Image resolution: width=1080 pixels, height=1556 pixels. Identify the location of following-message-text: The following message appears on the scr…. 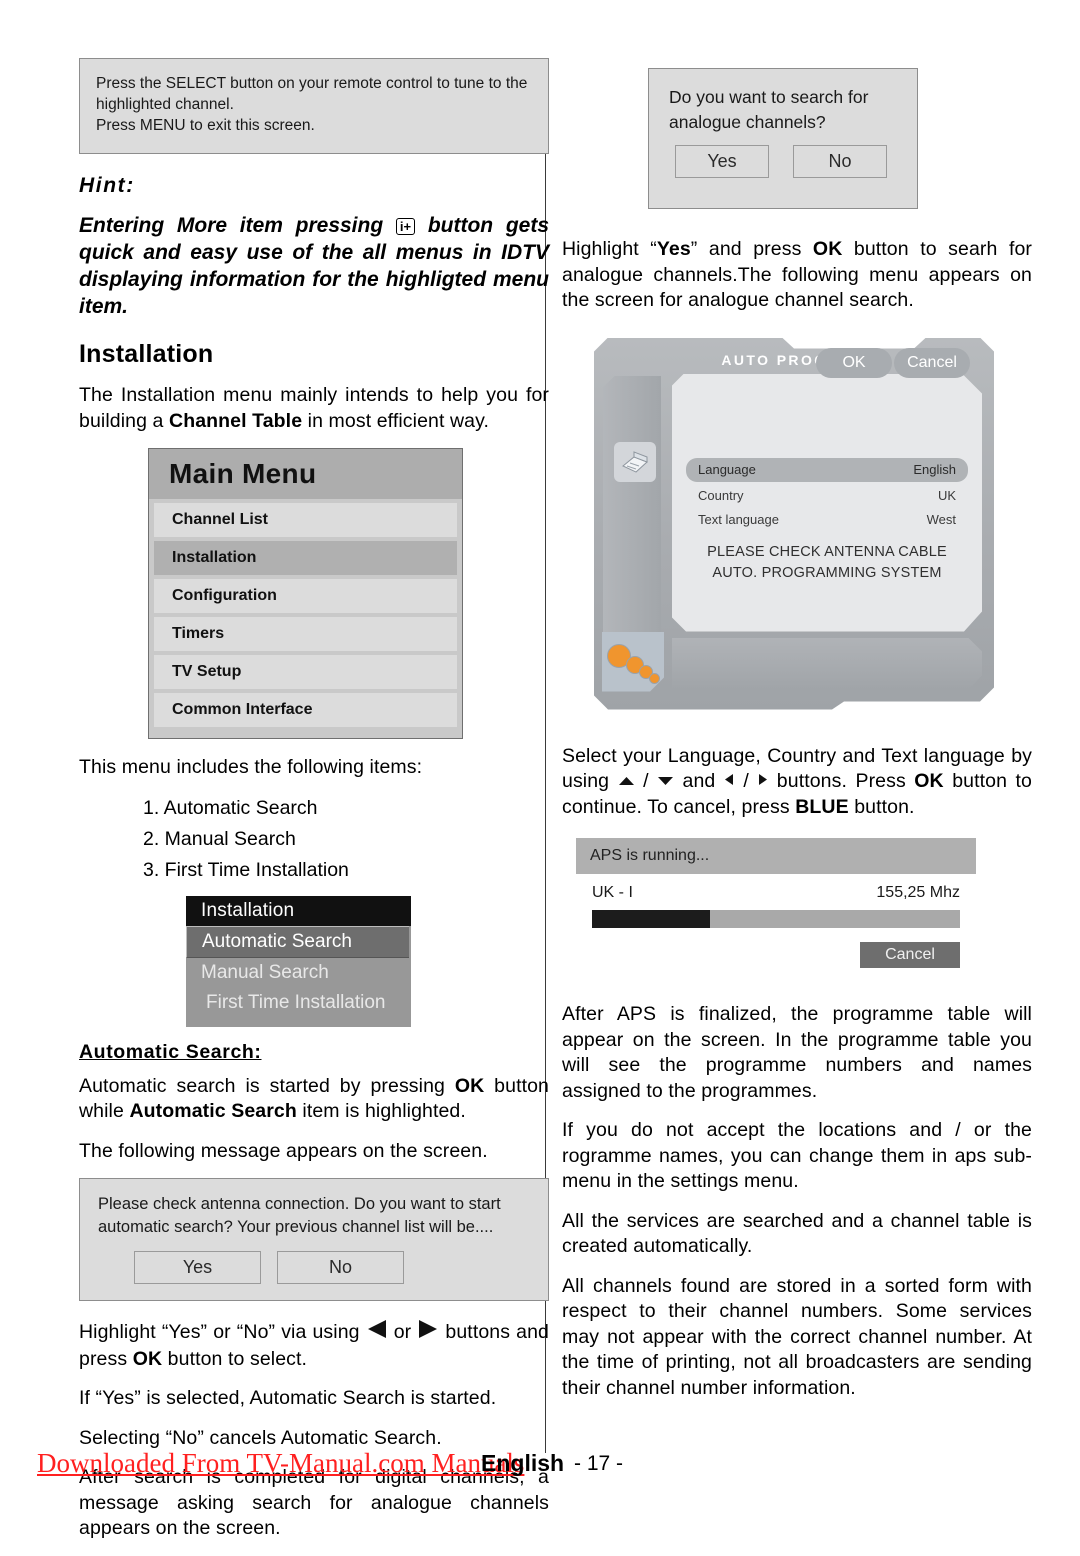
(283, 1150).